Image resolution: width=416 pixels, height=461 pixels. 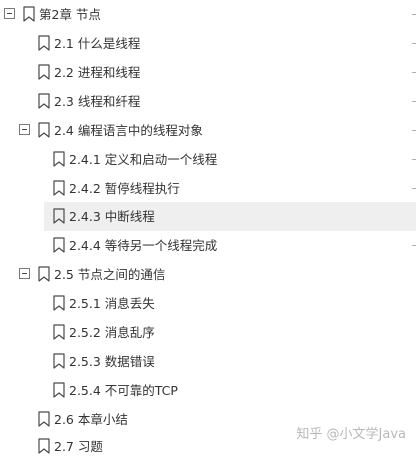 What do you see at coordinates (208, 332) in the screenshot?
I see `tree-item-2-5-2: 2.5.2 消息乱序` at bounding box center [208, 332].